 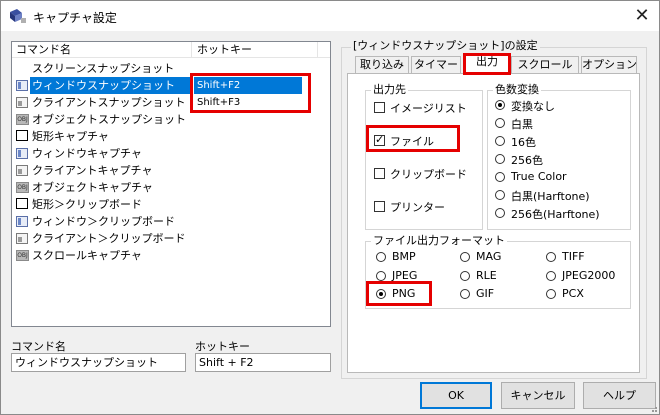 I want to click on command-list-header: コマンド名 ホットキー, so click(x=171, y=50).